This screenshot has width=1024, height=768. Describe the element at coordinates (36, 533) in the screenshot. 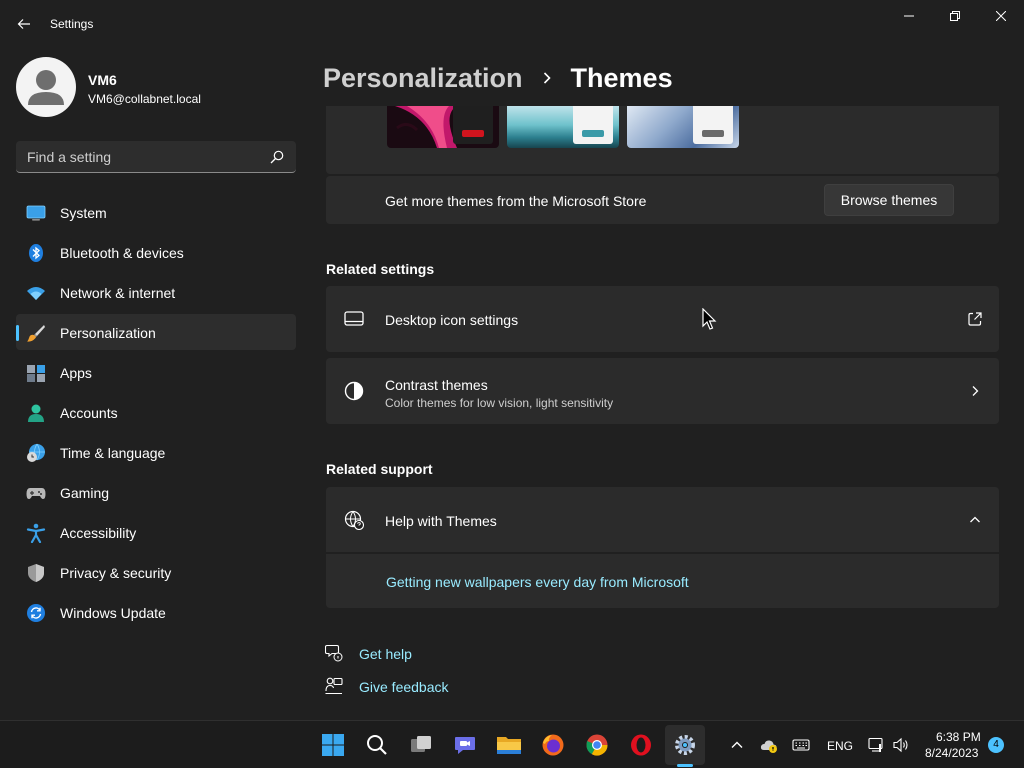

I see `accessibility-icon` at that location.